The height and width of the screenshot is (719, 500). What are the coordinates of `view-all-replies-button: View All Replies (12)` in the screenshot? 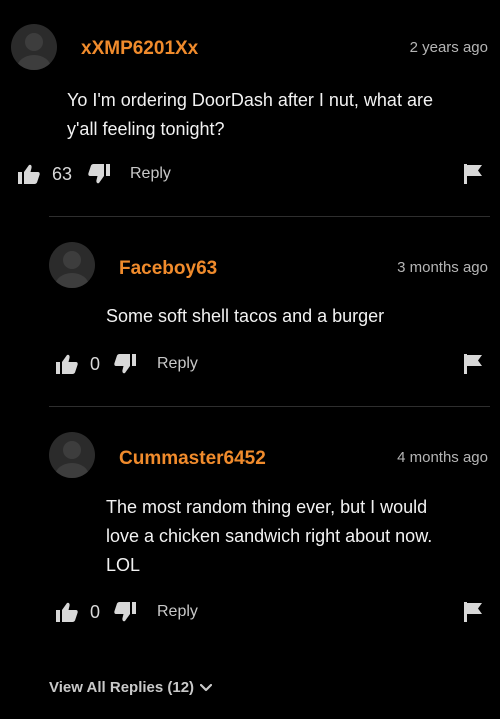 It's located at (131, 687).